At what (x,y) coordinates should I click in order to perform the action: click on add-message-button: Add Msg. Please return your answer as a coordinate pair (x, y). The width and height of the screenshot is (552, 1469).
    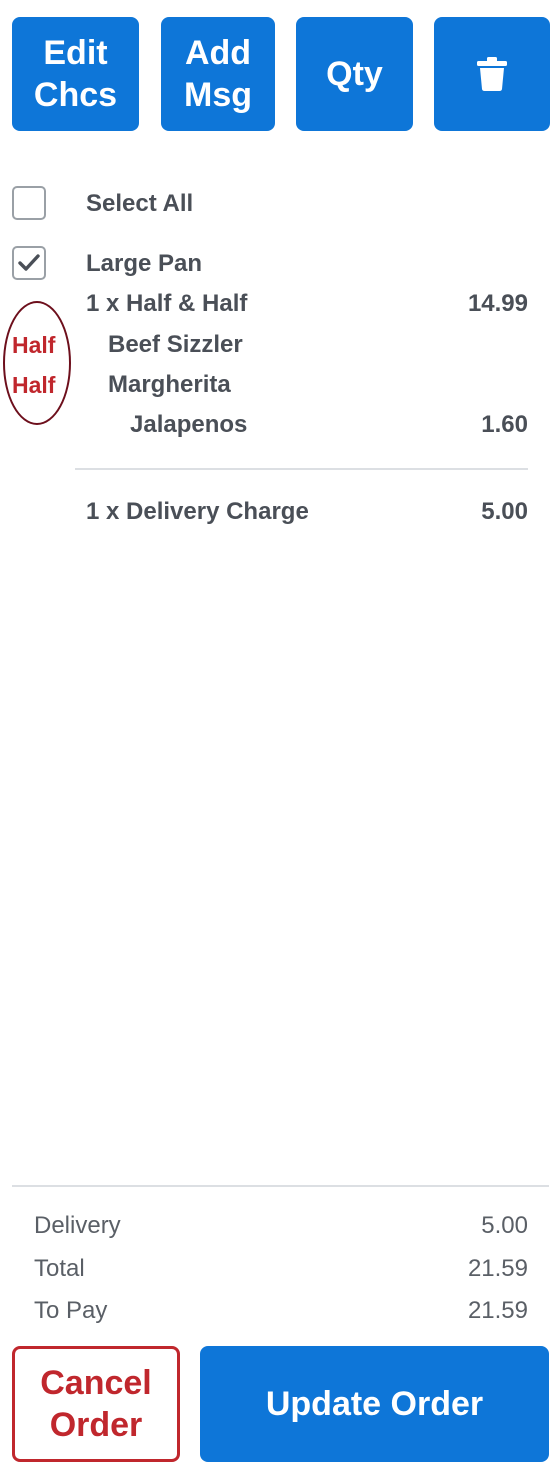
    Looking at the image, I should click on (218, 74).